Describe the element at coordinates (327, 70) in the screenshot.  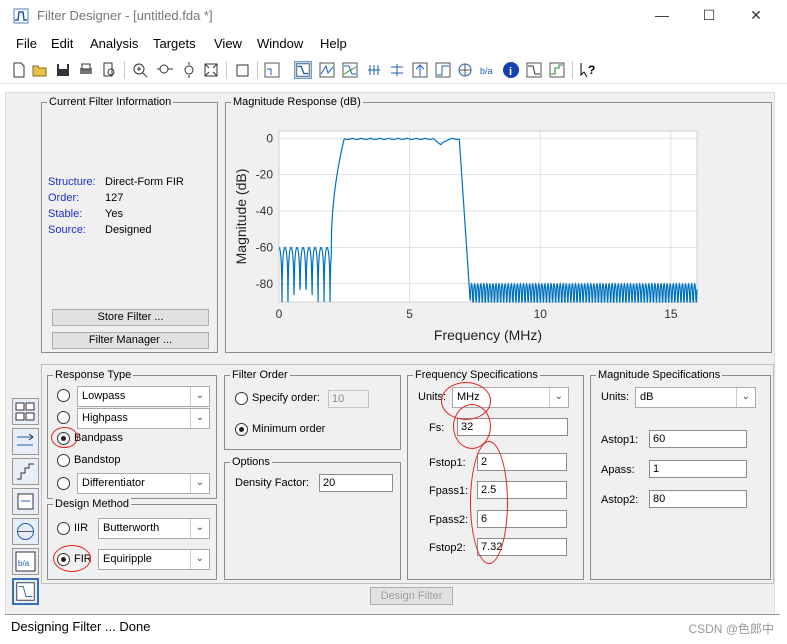
I see `phase-response-icon` at that location.